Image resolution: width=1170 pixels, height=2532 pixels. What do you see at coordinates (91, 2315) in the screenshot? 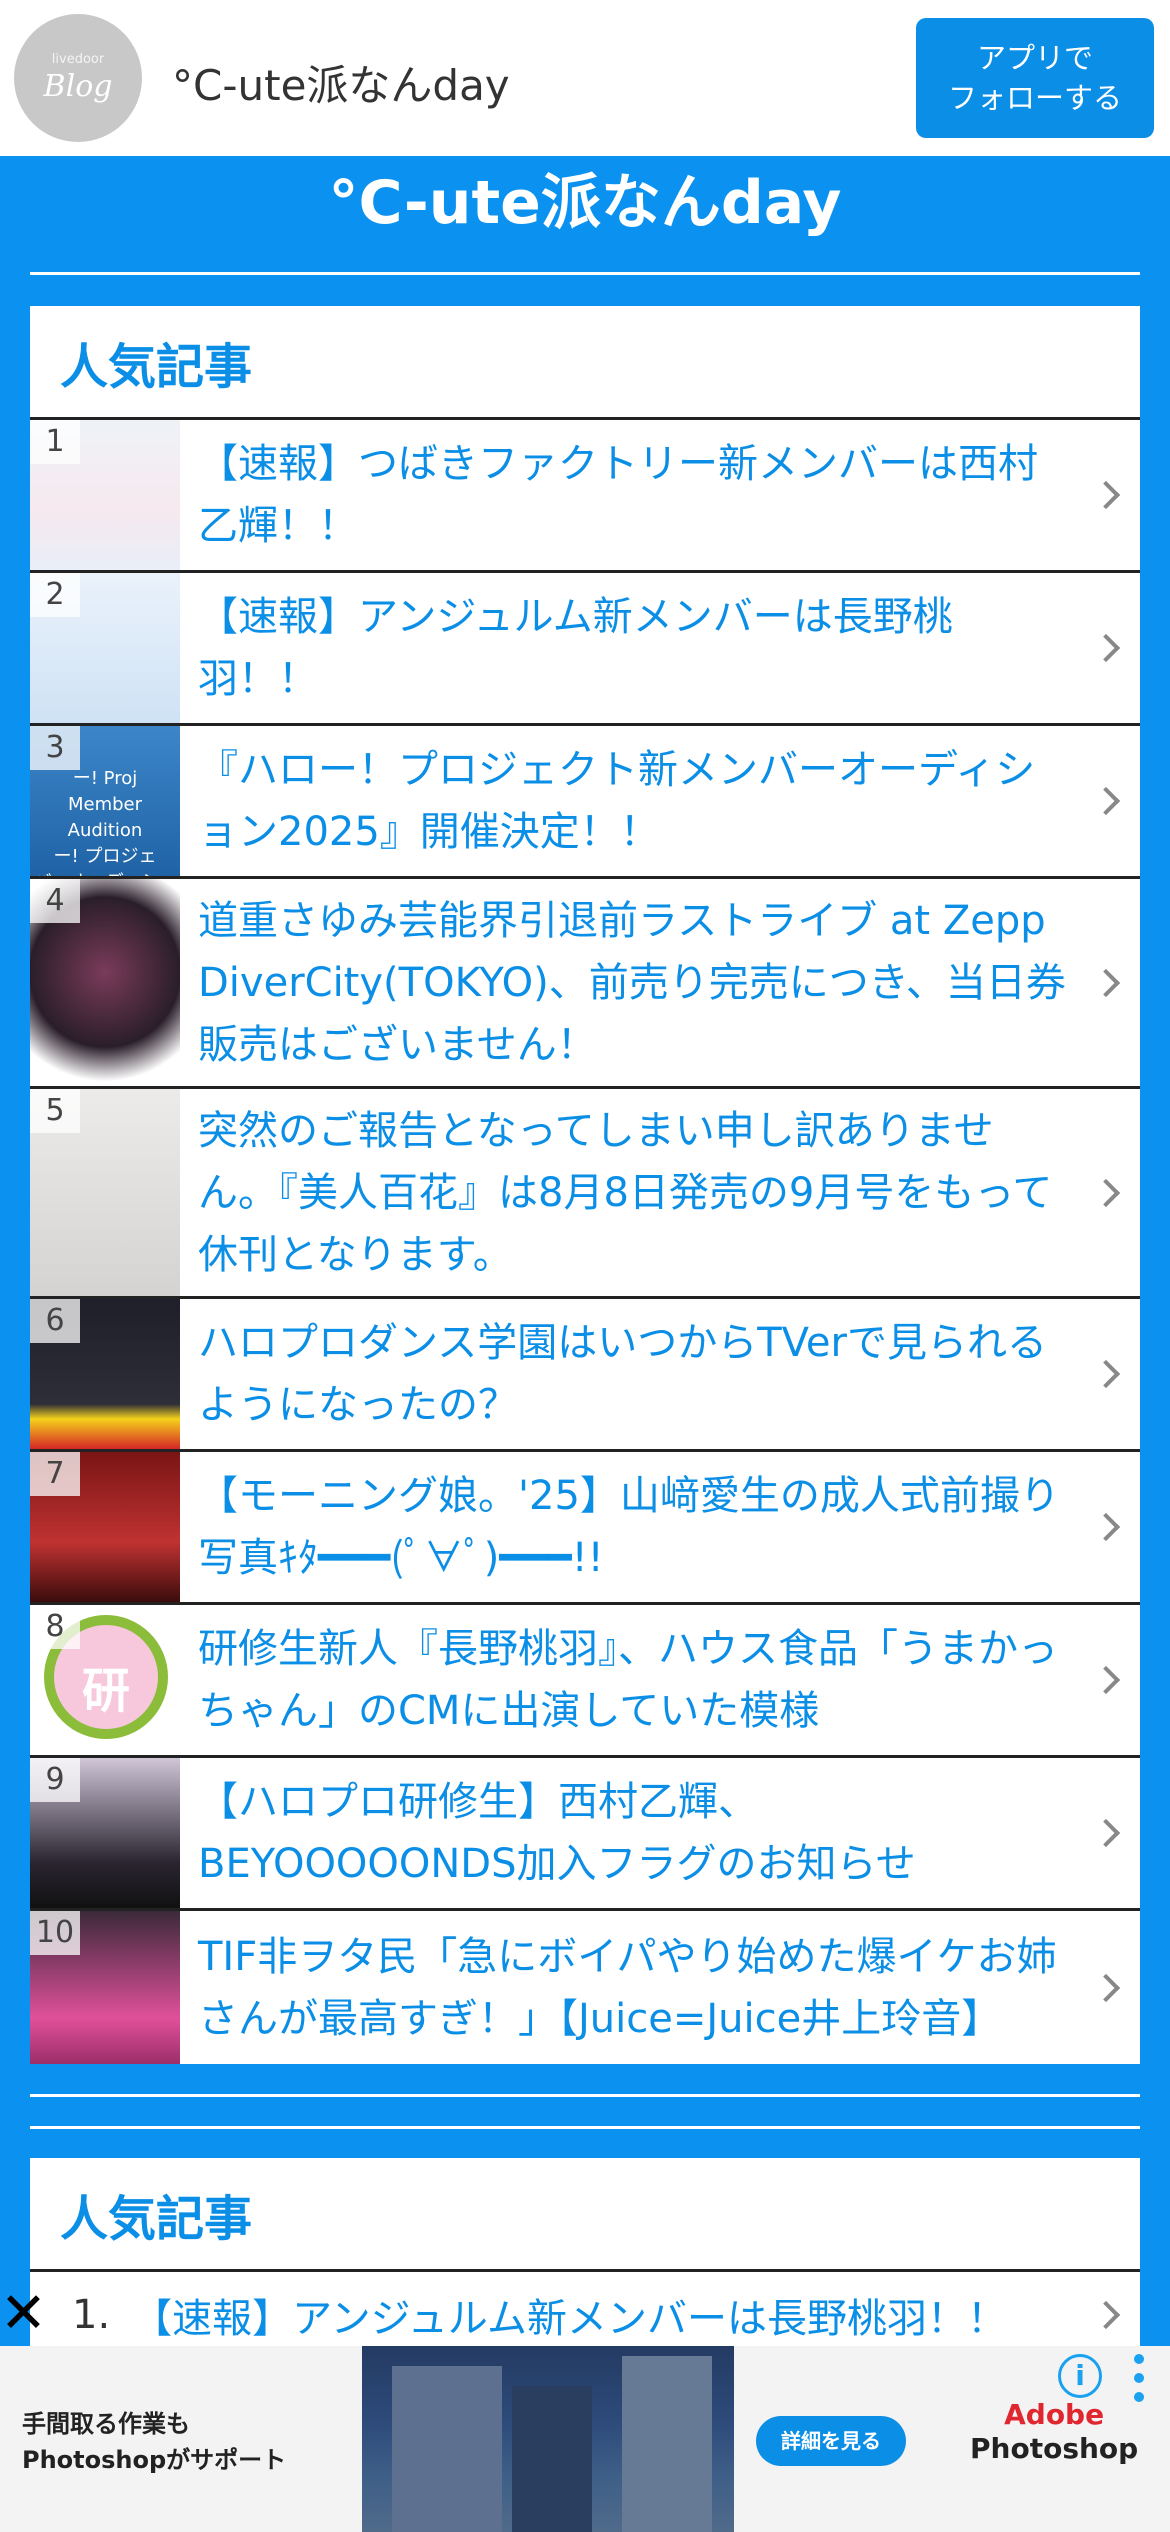
I see `list-number: 1.` at bounding box center [91, 2315].